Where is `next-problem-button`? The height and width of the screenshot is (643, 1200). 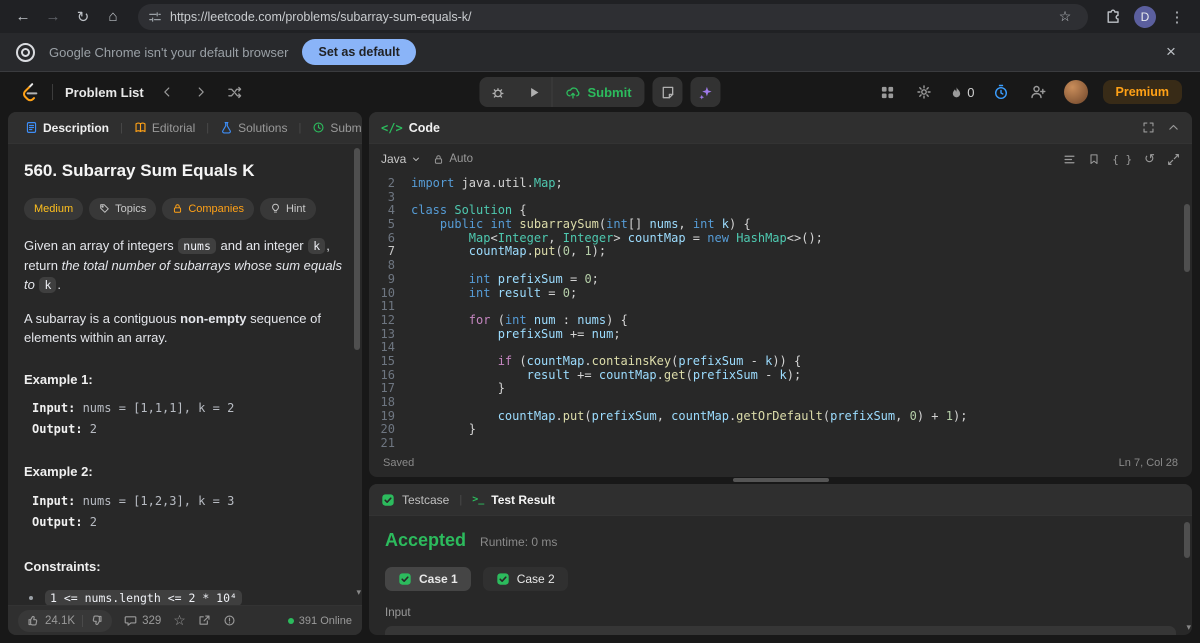 next-problem-button is located at coordinates (201, 92).